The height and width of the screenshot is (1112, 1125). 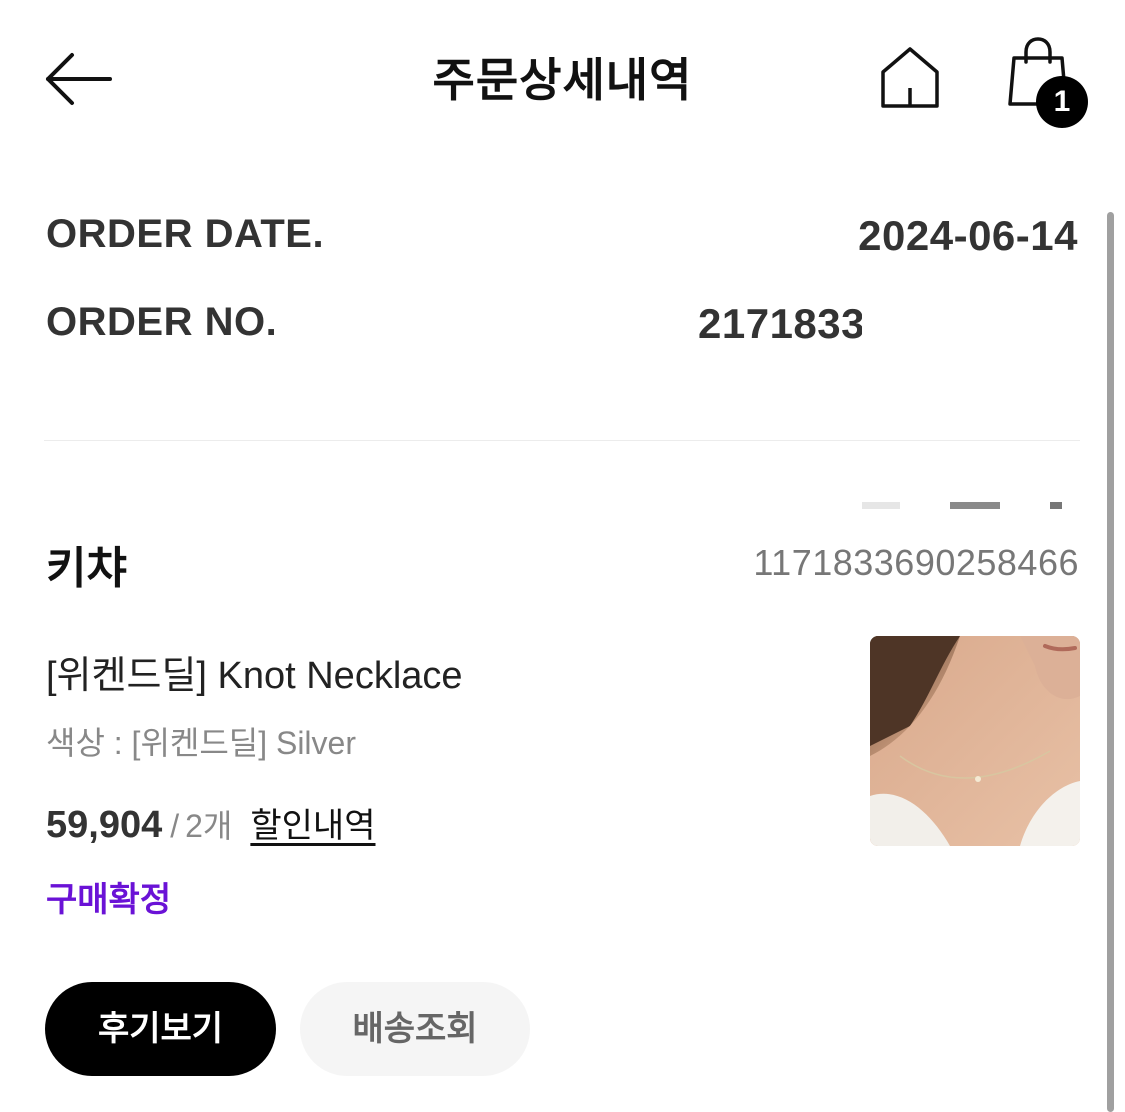 I want to click on brand-name: 키챠, so click(x=86, y=564).